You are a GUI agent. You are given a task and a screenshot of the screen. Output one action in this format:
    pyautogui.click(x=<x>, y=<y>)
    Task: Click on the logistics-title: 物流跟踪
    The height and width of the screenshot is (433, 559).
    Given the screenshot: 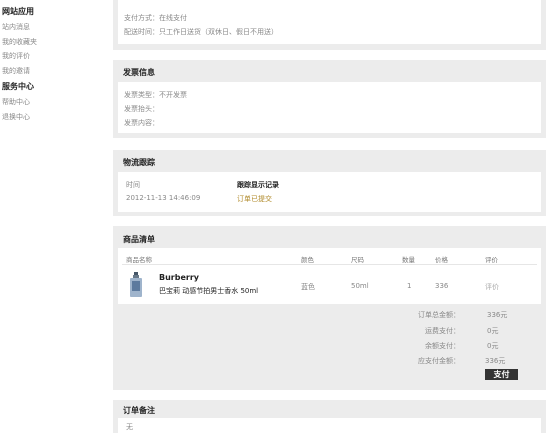 What is the action you would take?
    pyautogui.click(x=139, y=162)
    